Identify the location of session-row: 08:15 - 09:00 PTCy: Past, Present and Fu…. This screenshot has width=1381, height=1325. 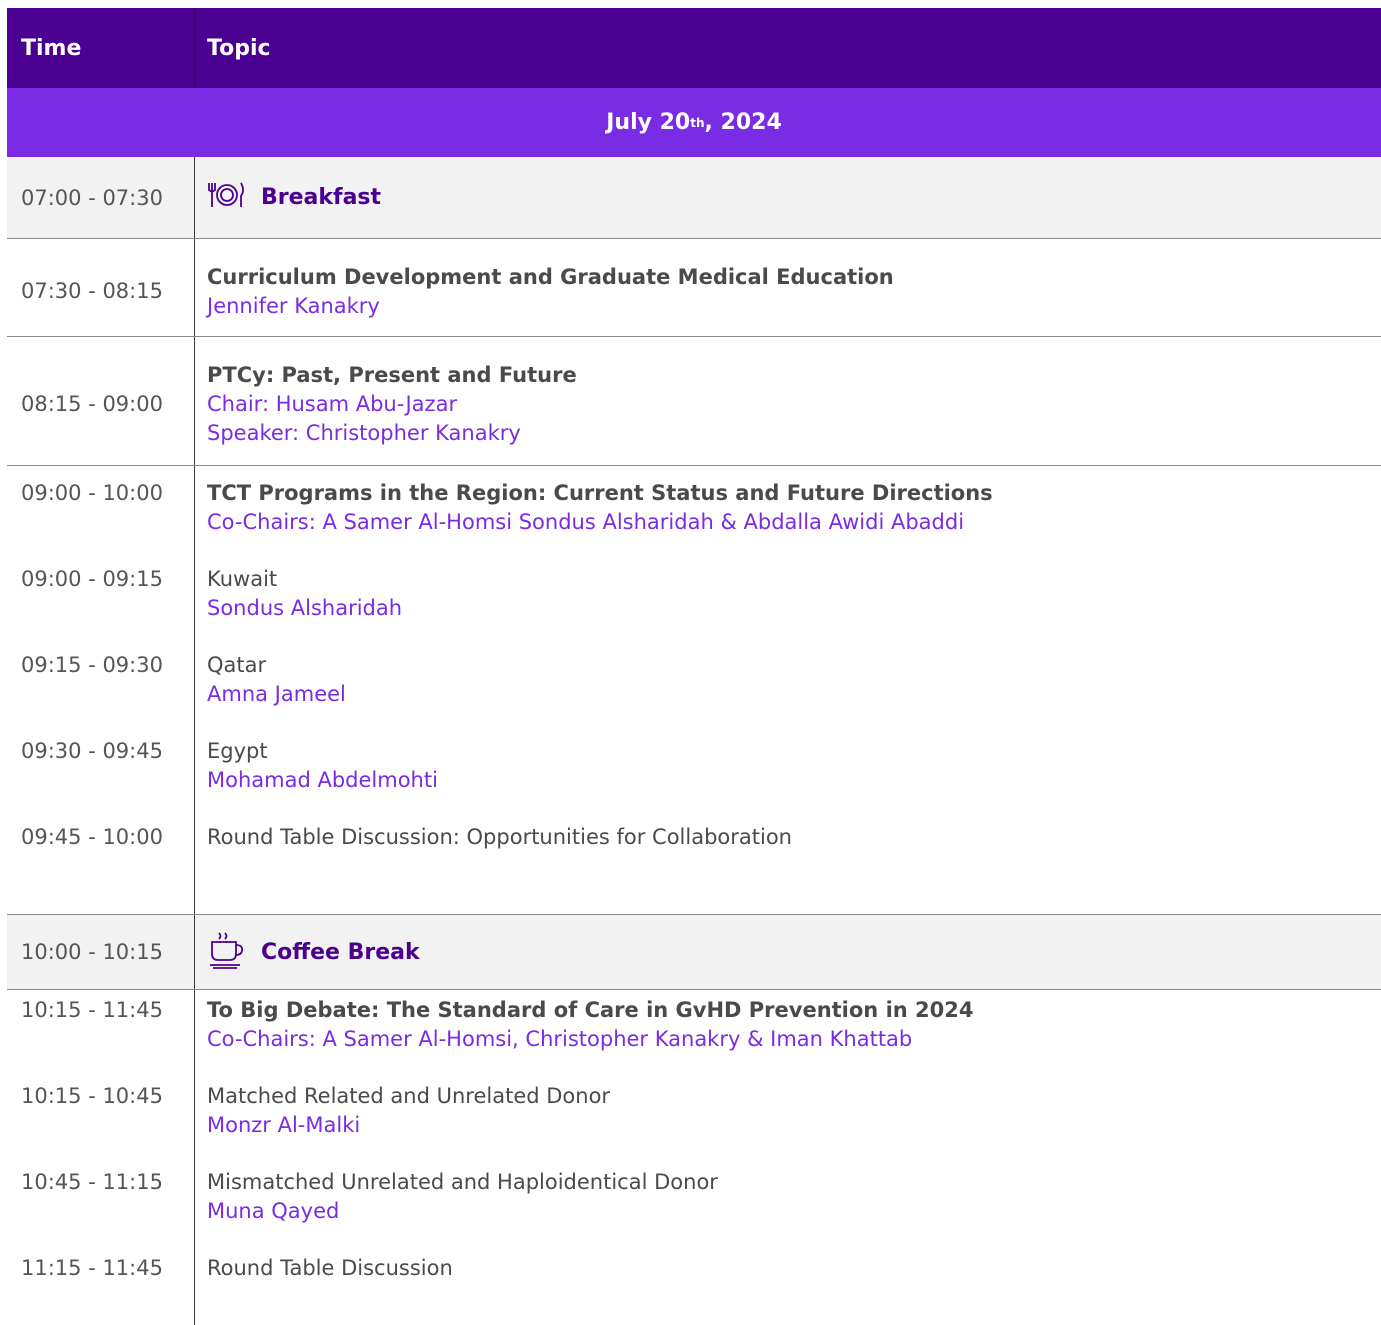
(694, 401).